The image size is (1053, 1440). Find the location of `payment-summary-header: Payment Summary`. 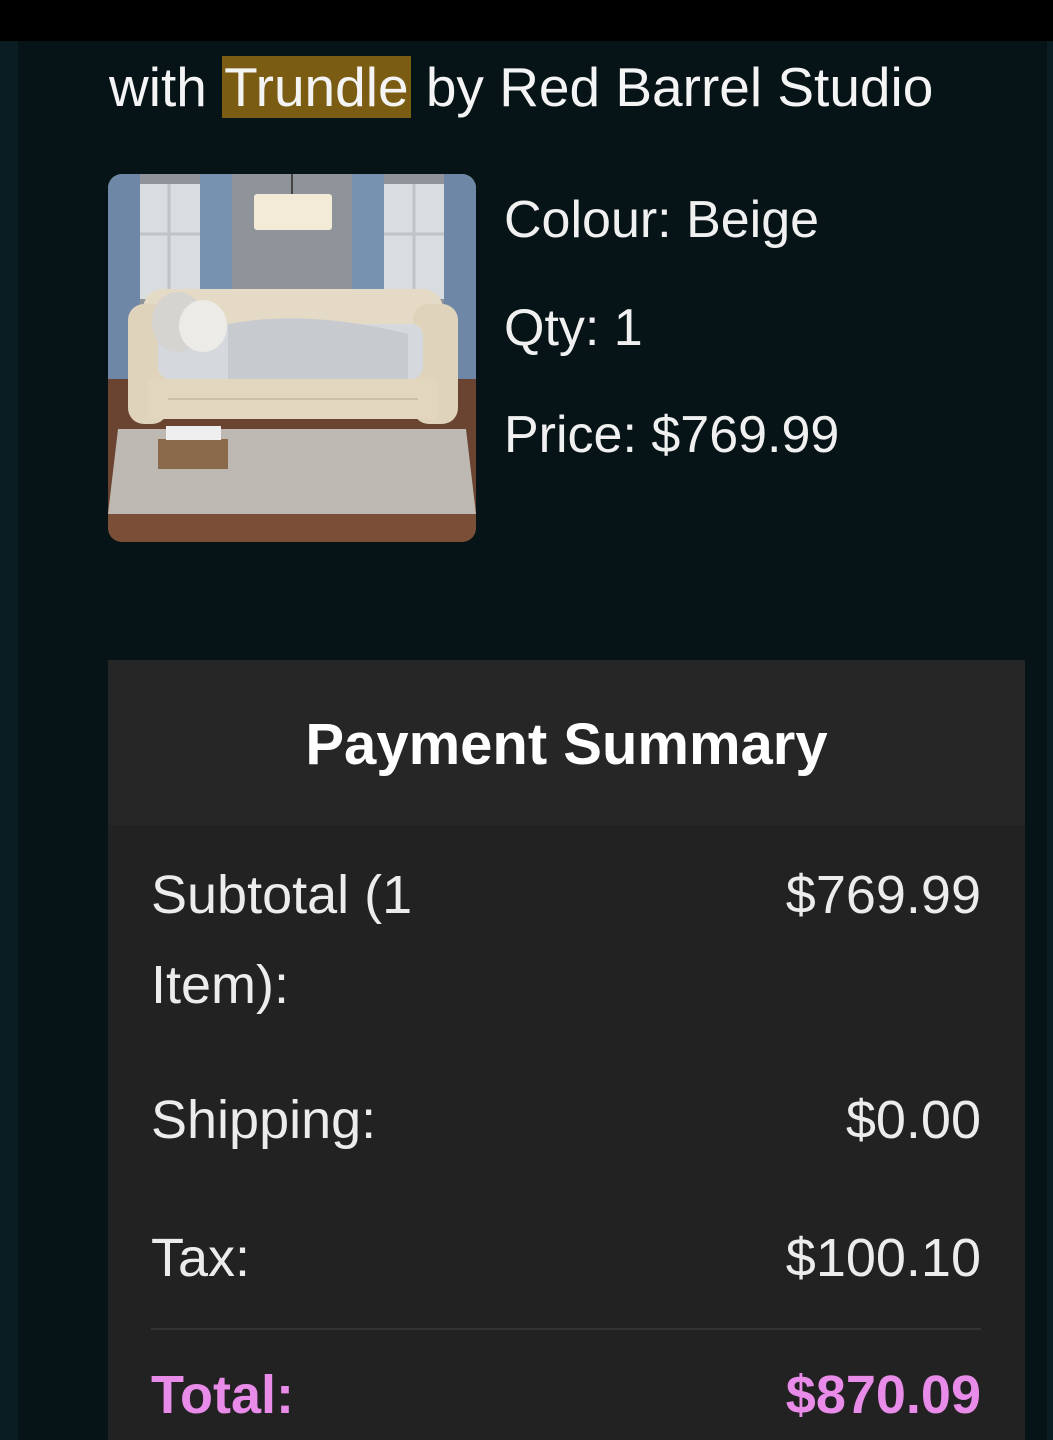

payment-summary-header: Payment Summary is located at coordinates (566, 742).